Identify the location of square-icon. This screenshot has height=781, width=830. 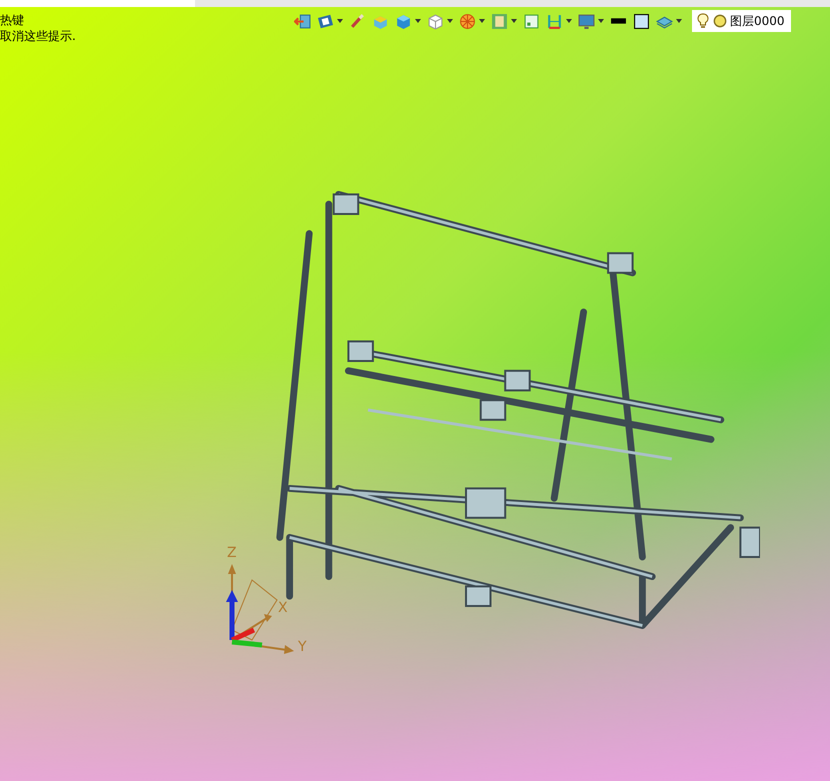
(641, 21).